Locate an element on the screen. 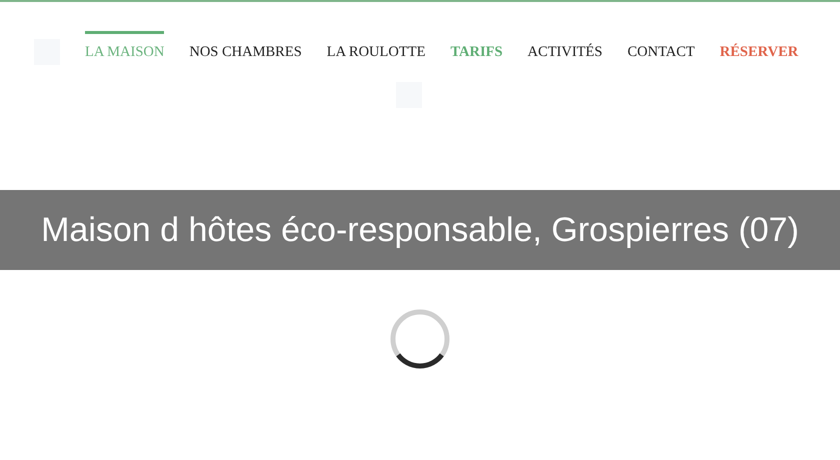  banner-title: Maison d hôtes éco-responsable, Grospierres (07) is located at coordinates (420, 230).